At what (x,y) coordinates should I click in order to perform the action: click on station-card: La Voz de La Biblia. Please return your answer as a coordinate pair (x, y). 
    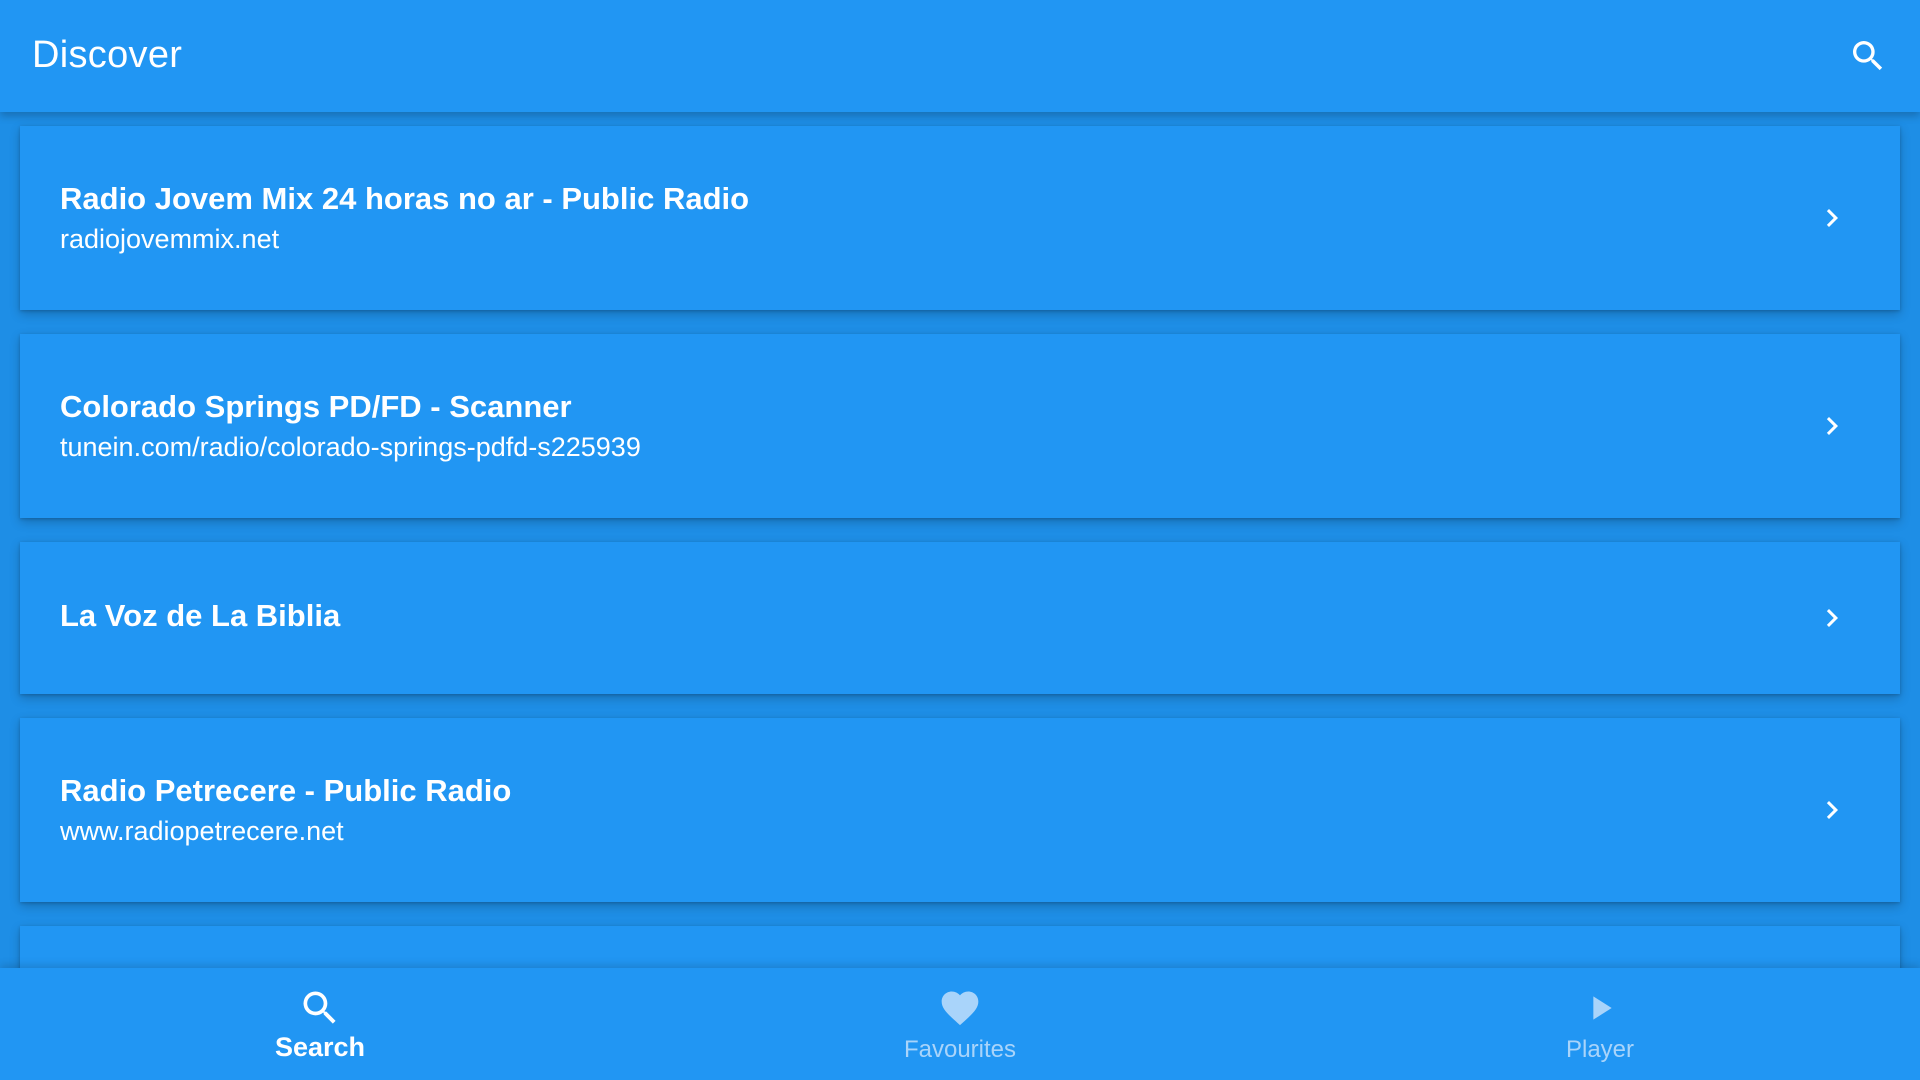
    Looking at the image, I should click on (960, 618).